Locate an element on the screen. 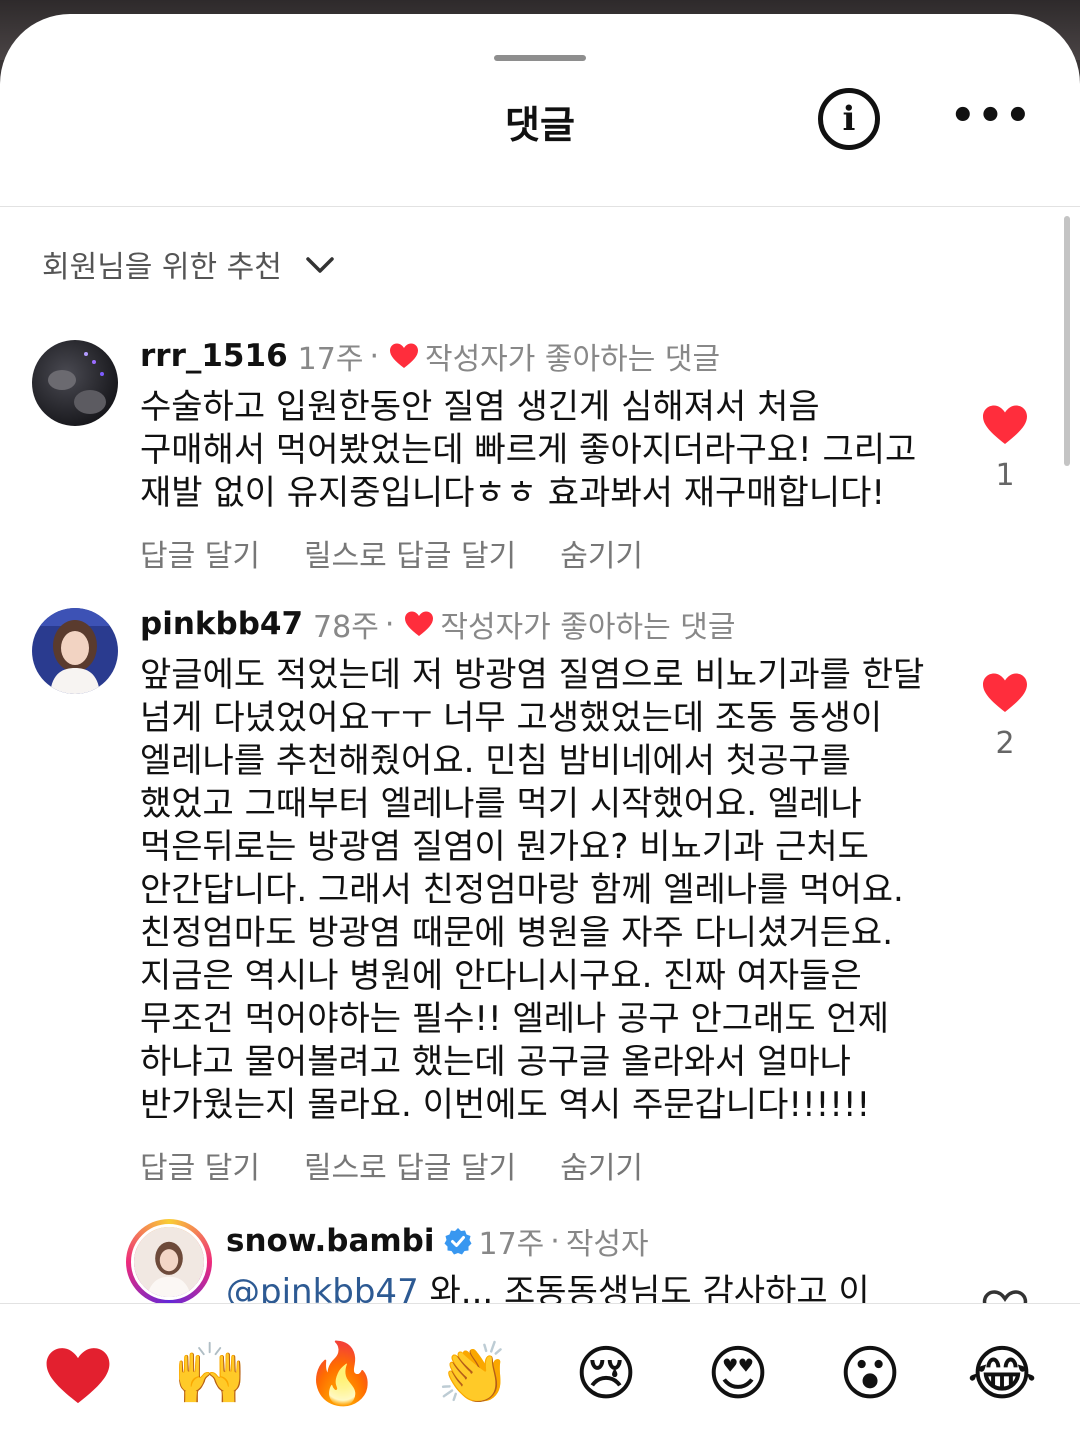 The height and width of the screenshot is (1440, 1080). username: pinkbb47 is located at coordinates (221, 624).